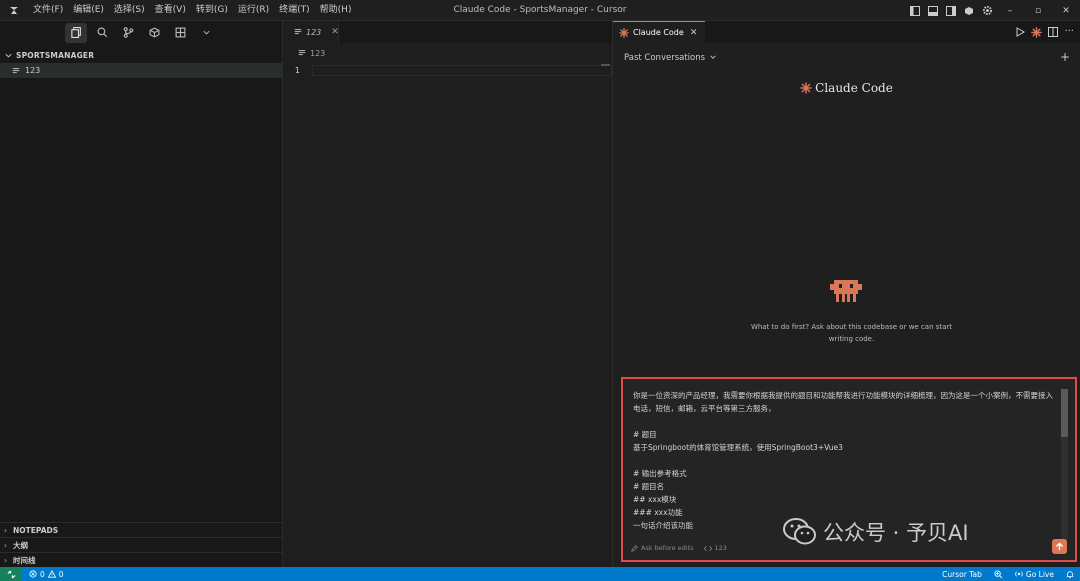 This screenshot has height=581, width=1080. Describe the element at coordinates (605, 65) in the screenshot. I see `minimap-marker` at that location.